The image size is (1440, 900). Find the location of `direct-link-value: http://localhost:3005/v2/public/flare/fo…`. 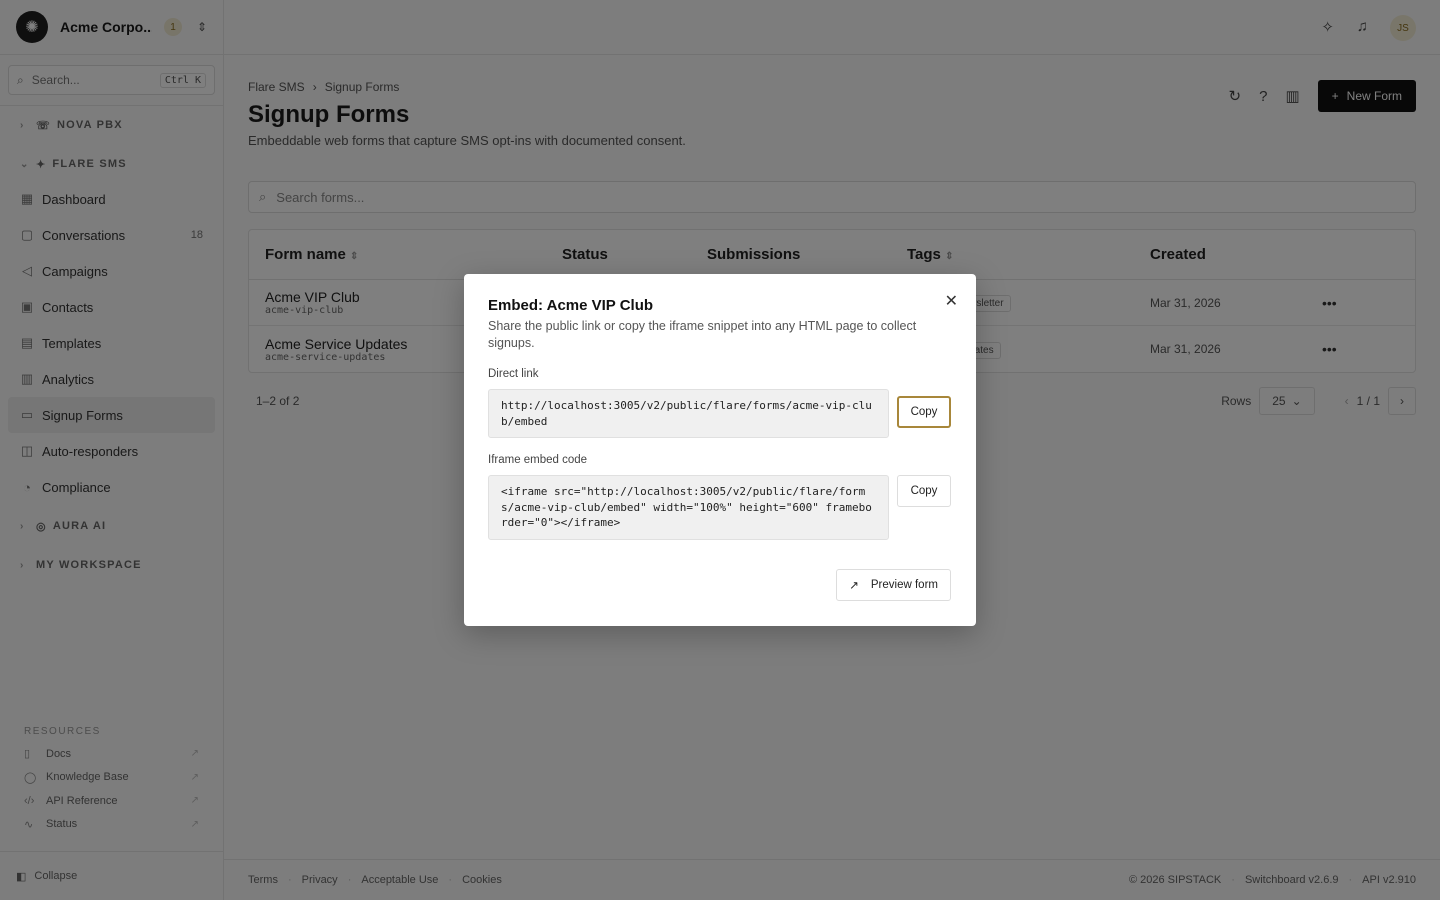

direct-link-value: http://localhost:3005/v2/public/flare/fo… is located at coordinates (688, 413).